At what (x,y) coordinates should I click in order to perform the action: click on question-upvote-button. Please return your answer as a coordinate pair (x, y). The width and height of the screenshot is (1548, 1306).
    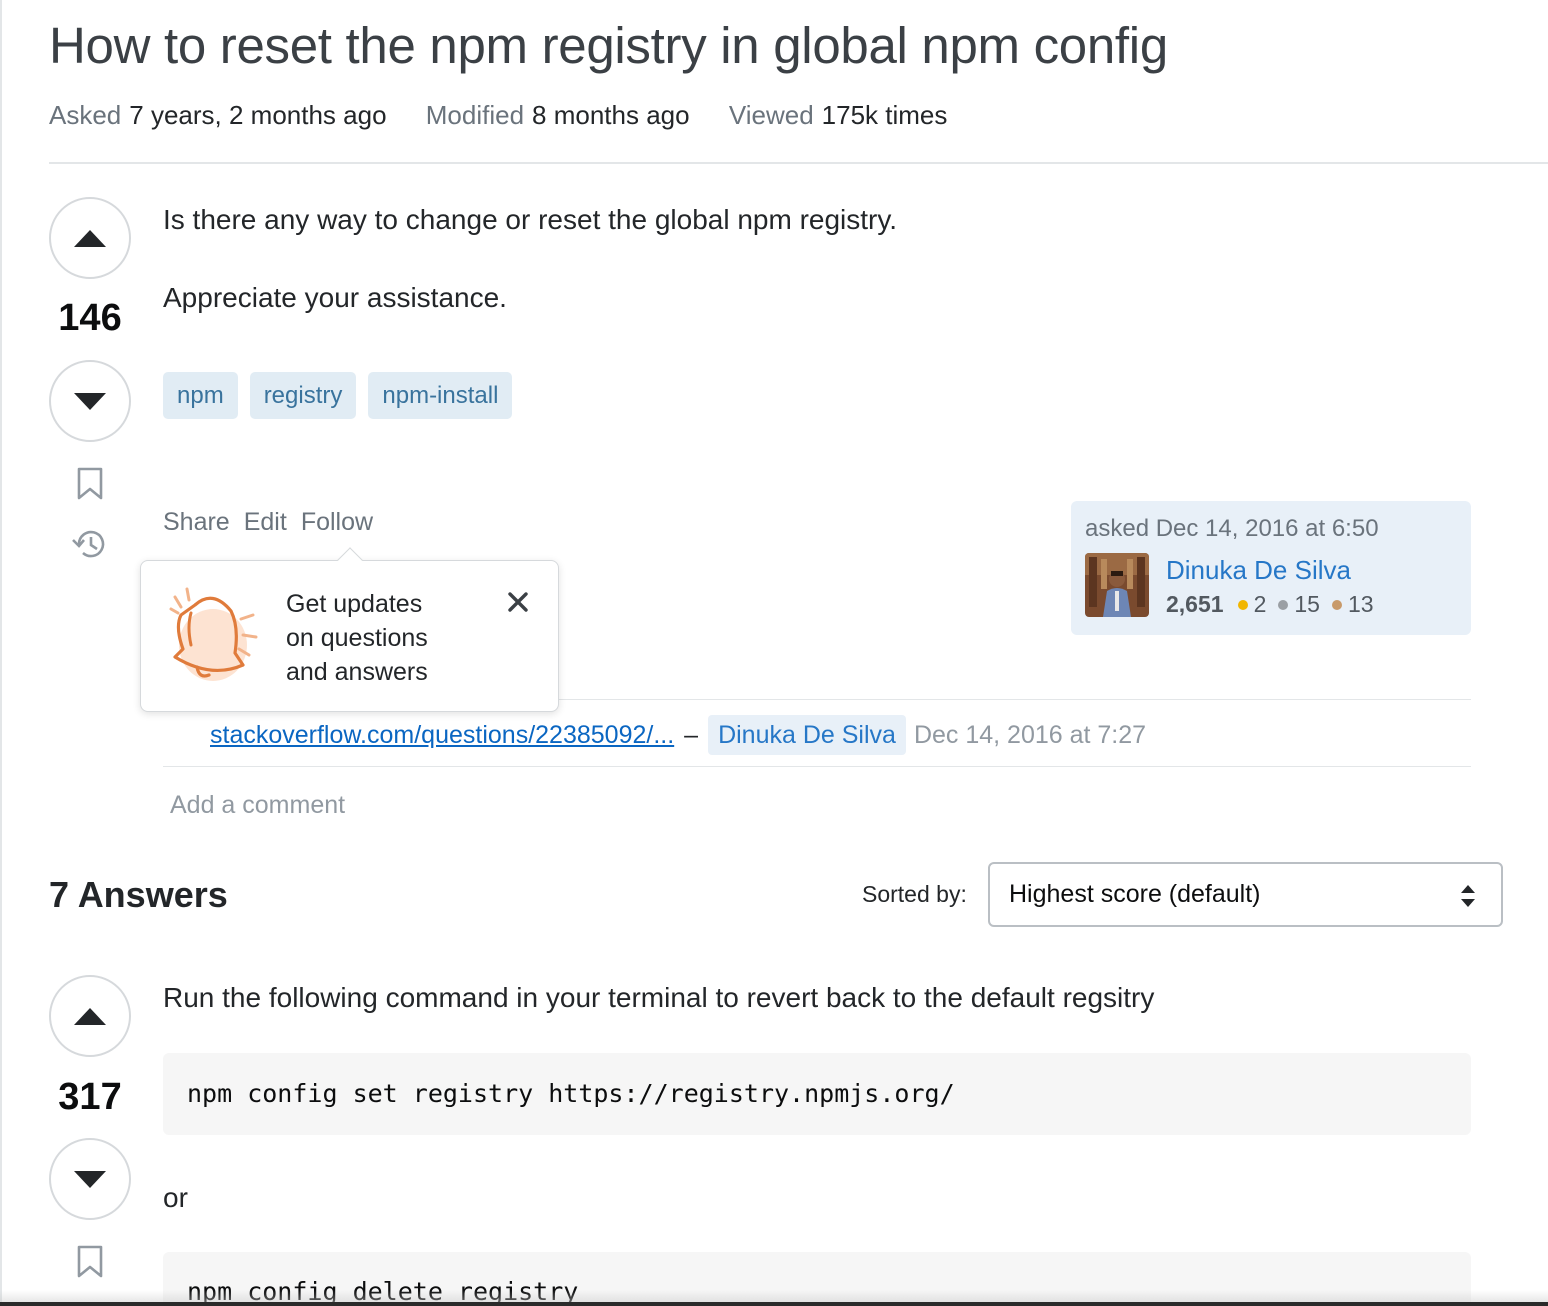
    Looking at the image, I should click on (90, 238).